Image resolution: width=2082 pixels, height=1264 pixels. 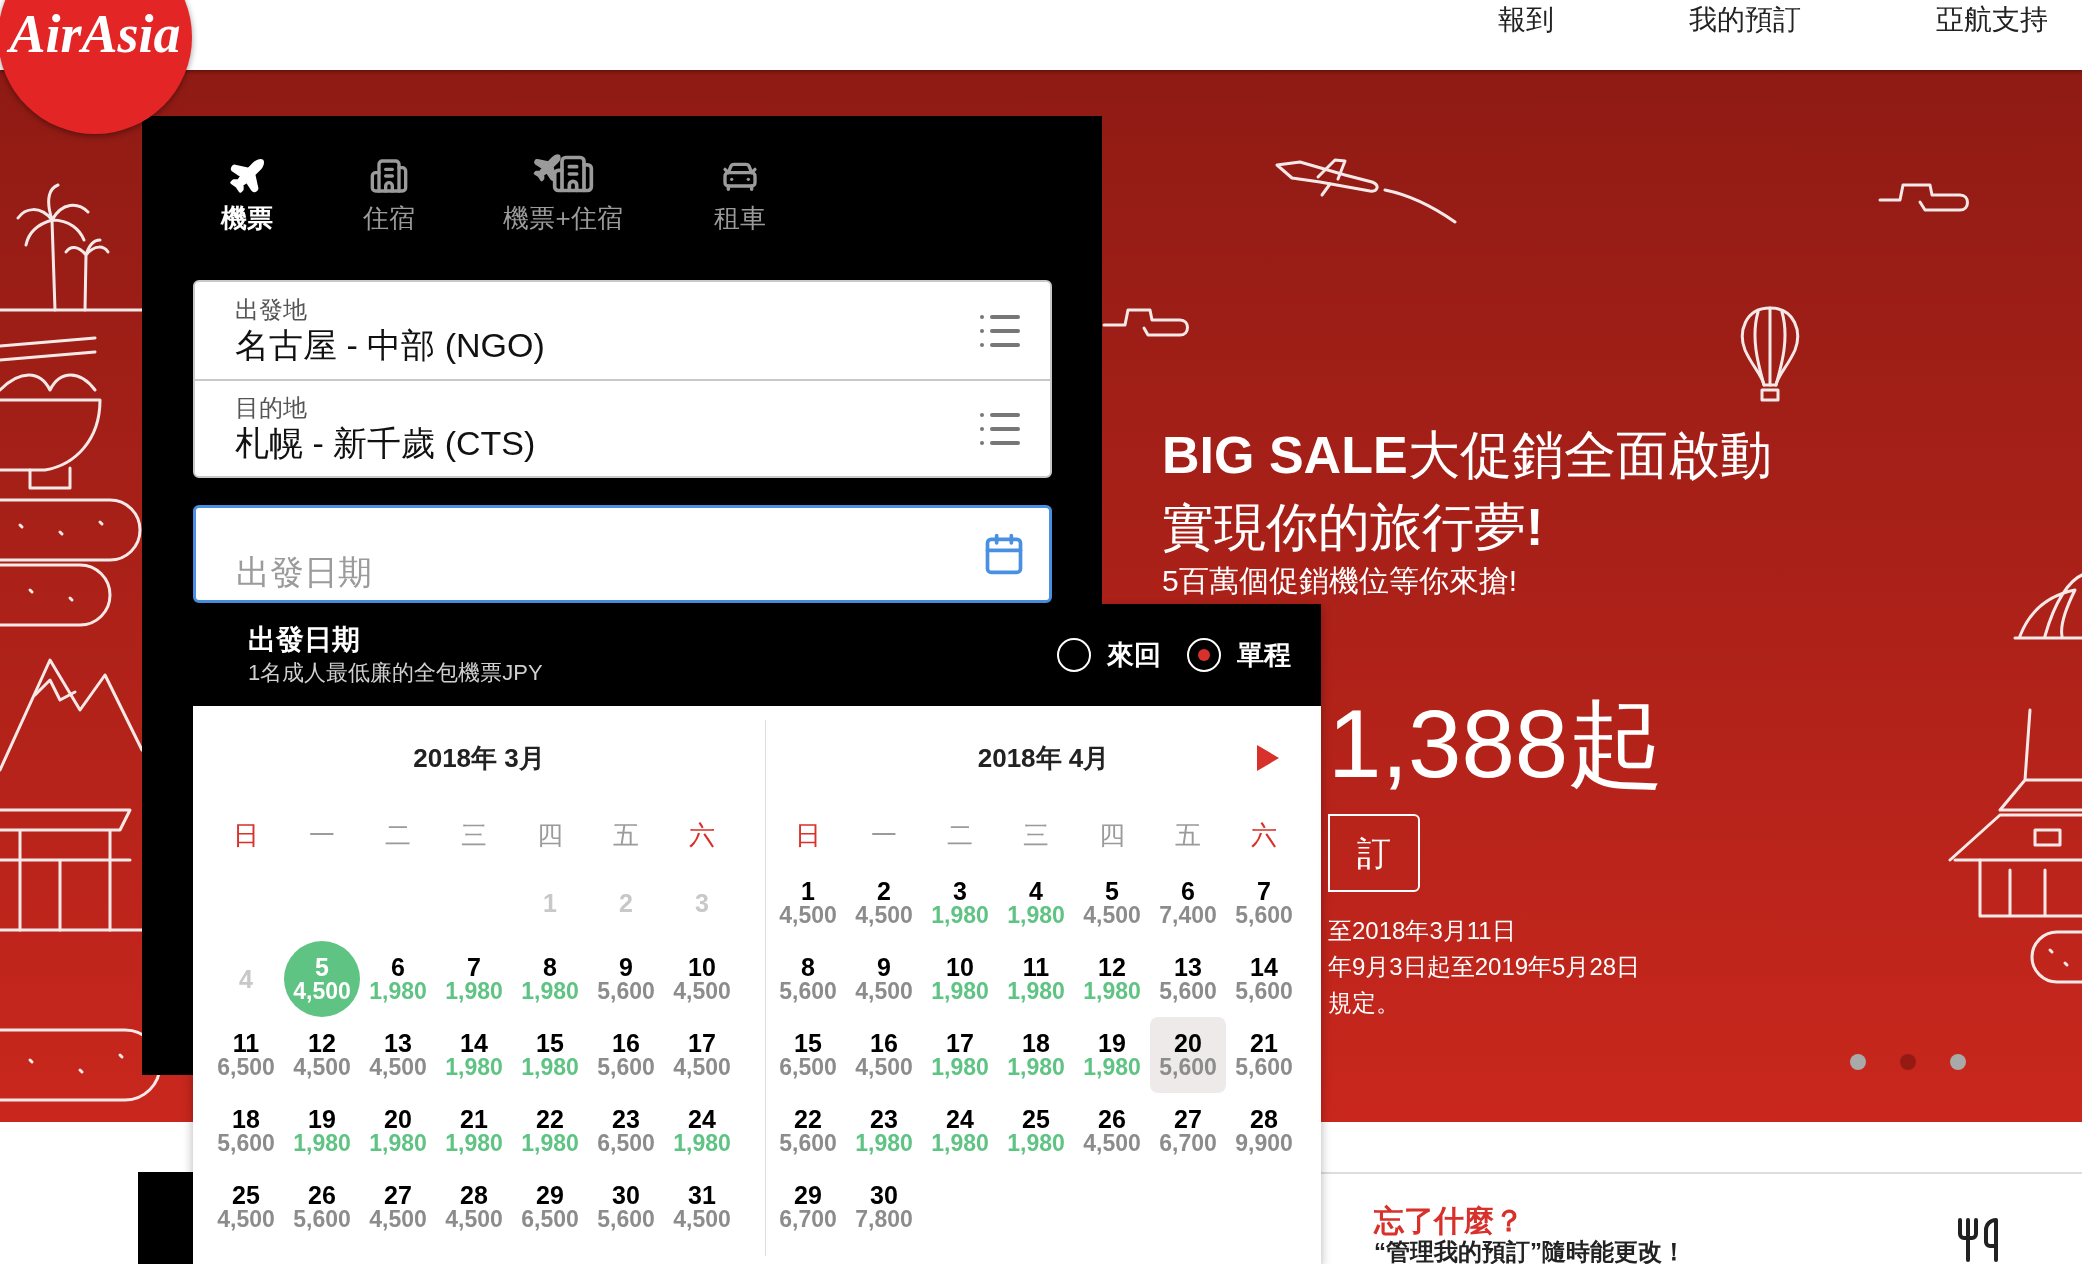 What do you see at coordinates (1043, 758) in the screenshot?
I see `month-title: 2018年 4月` at bounding box center [1043, 758].